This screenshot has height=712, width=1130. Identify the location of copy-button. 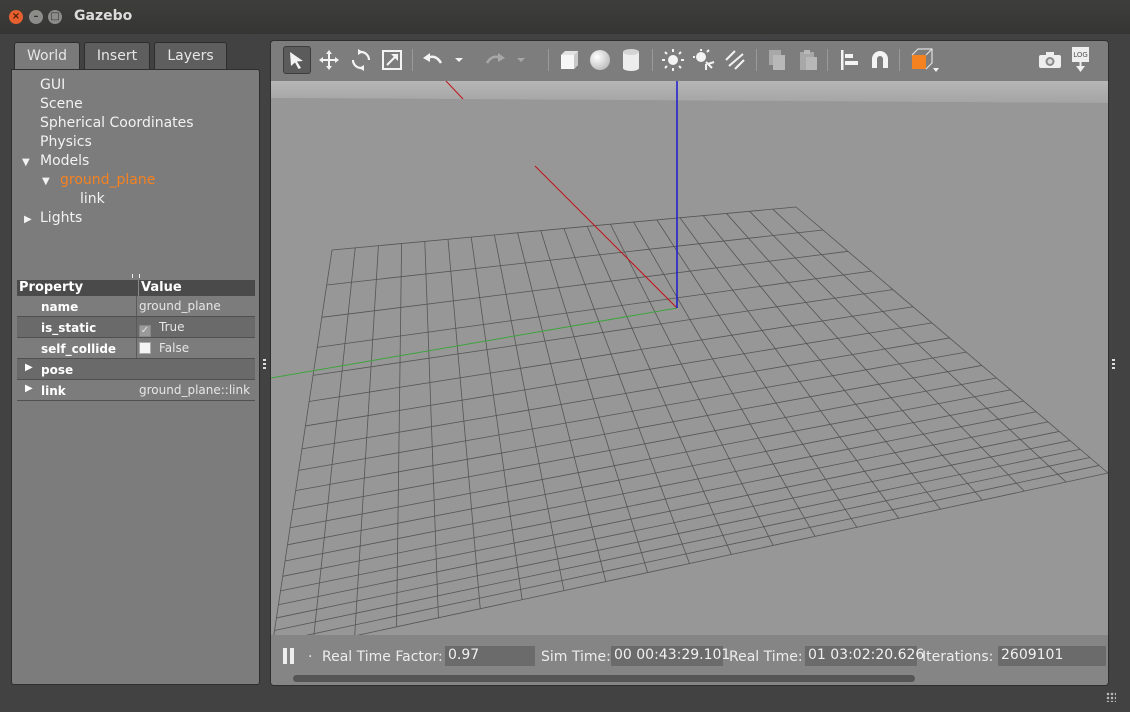
(777, 60).